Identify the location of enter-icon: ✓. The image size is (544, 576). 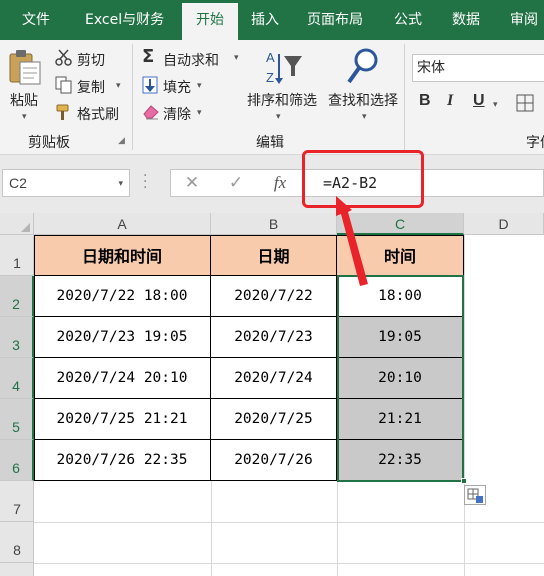
(236, 183).